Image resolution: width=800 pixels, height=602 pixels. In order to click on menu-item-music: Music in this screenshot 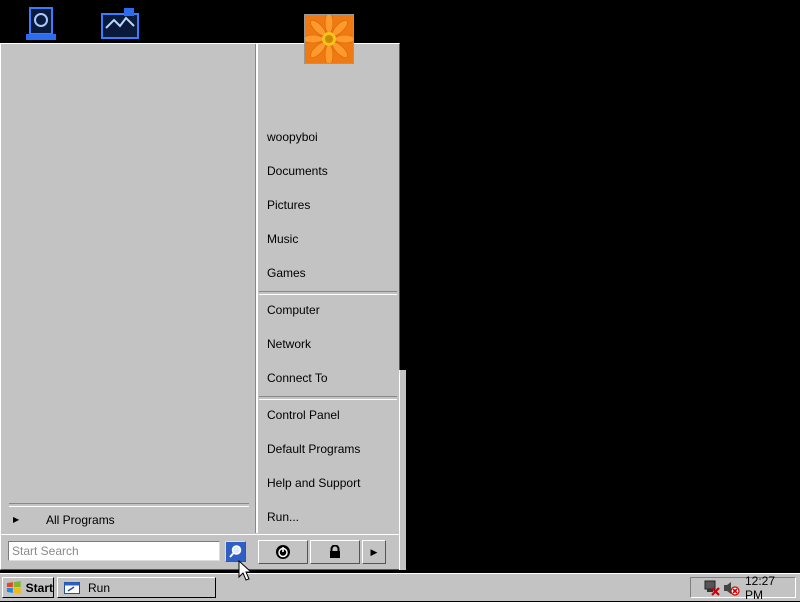, I will do `click(282, 239)`.